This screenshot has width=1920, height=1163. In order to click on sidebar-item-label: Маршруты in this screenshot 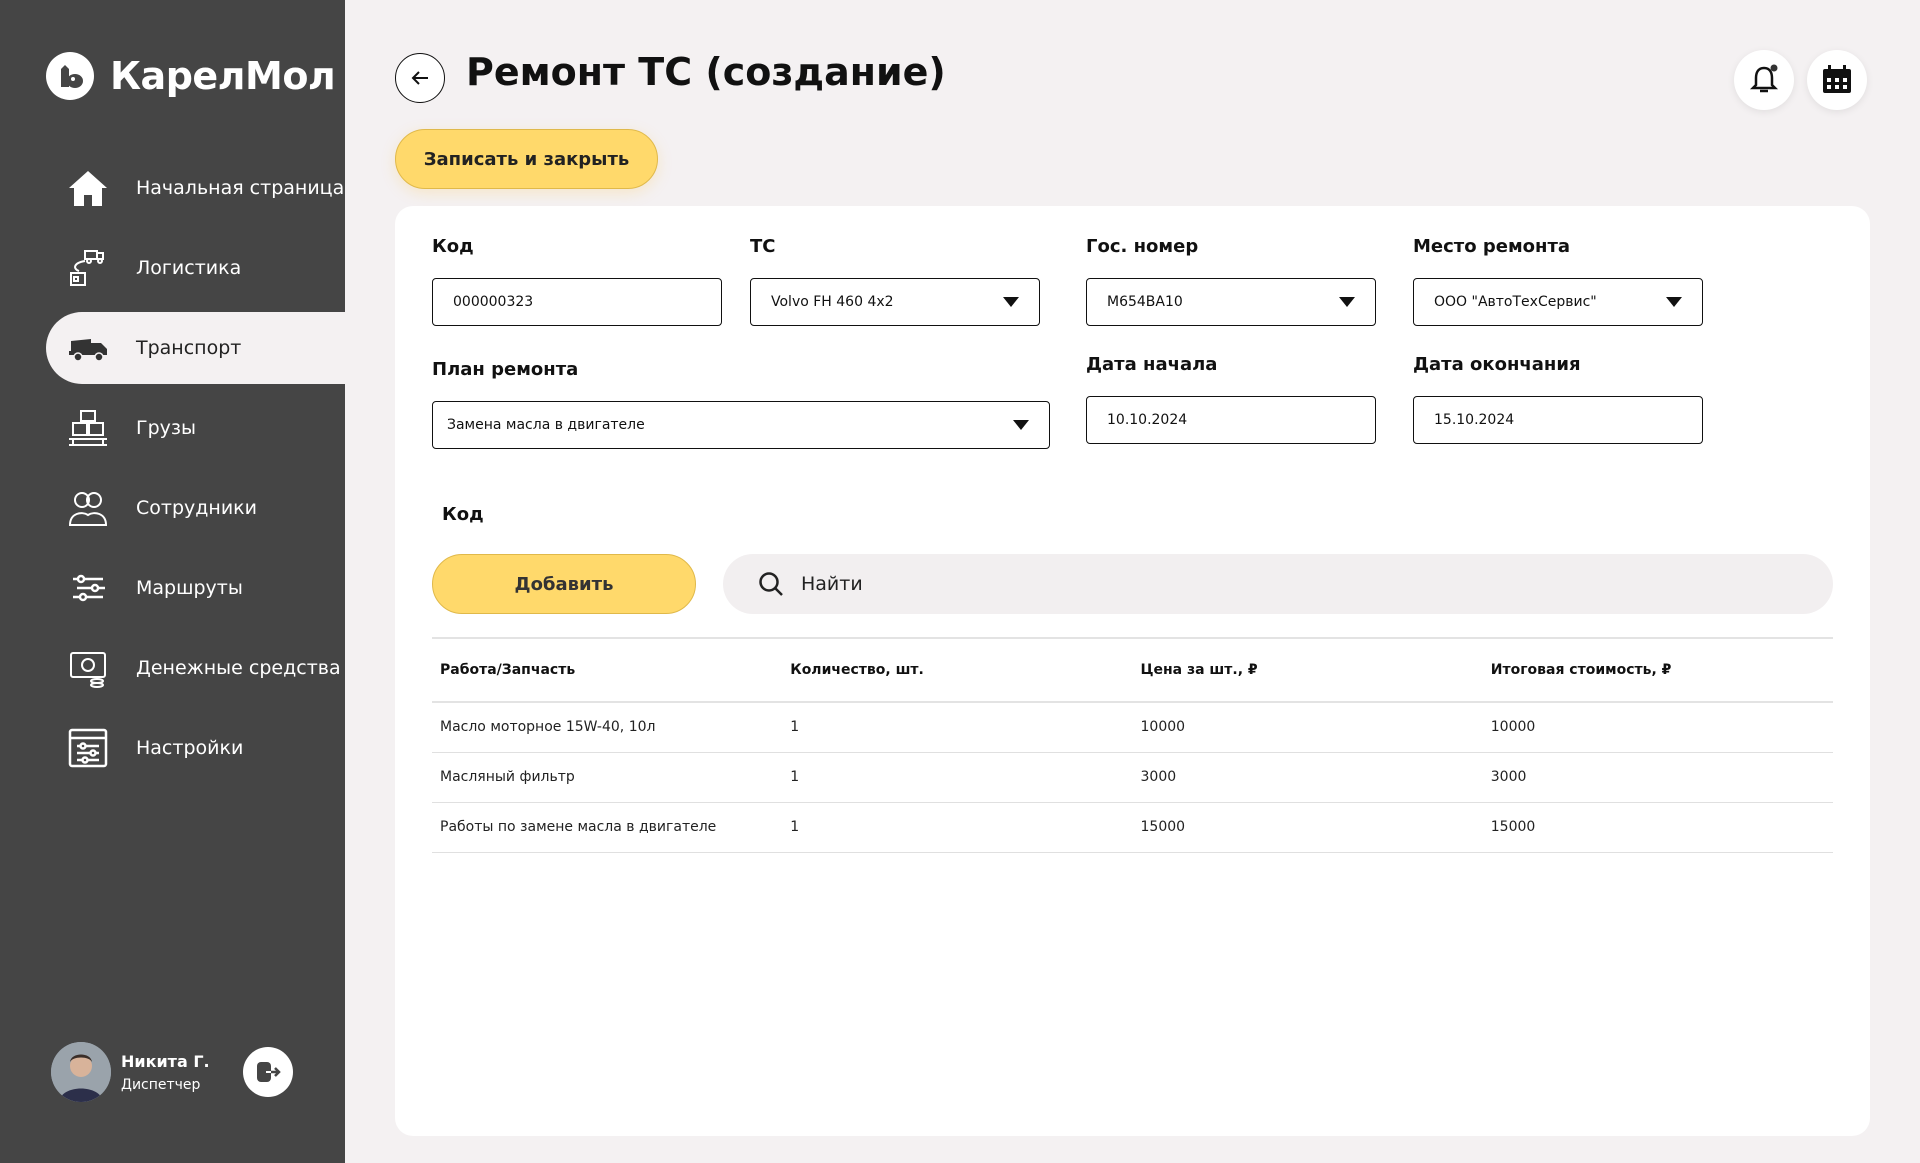, I will do `click(189, 588)`.